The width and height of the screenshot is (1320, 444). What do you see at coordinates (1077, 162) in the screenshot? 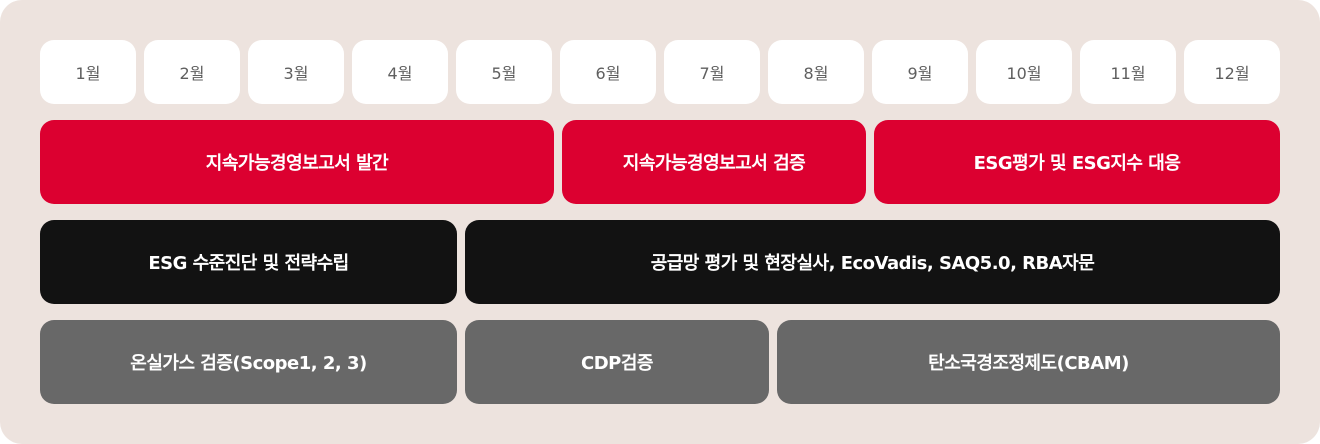
I see `esg-rating-index-response-bar: ESG평가 및 ESG지수 대응` at bounding box center [1077, 162].